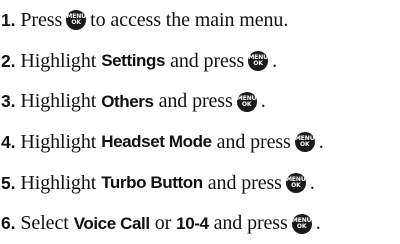 The height and width of the screenshot is (244, 400). What do you see at coordinates (152, 183) in the screenshot?
I see `menu-item-name: Turbo Button` at bounding box center [152, 183].